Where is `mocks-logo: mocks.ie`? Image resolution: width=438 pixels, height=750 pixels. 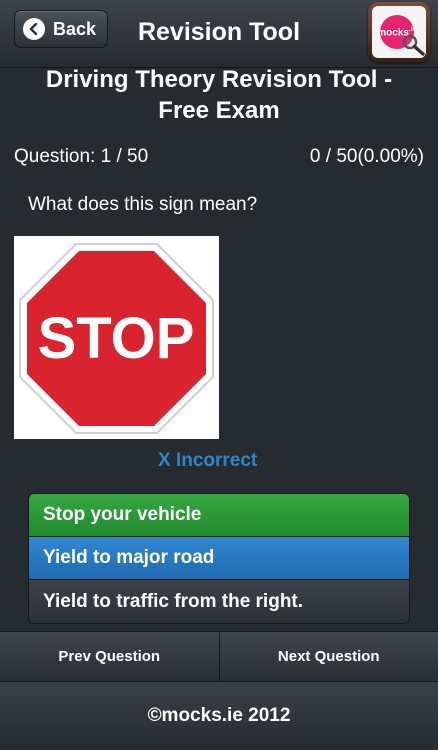
mocks-logo: mocks.ie is located at coordinates (399, 32).